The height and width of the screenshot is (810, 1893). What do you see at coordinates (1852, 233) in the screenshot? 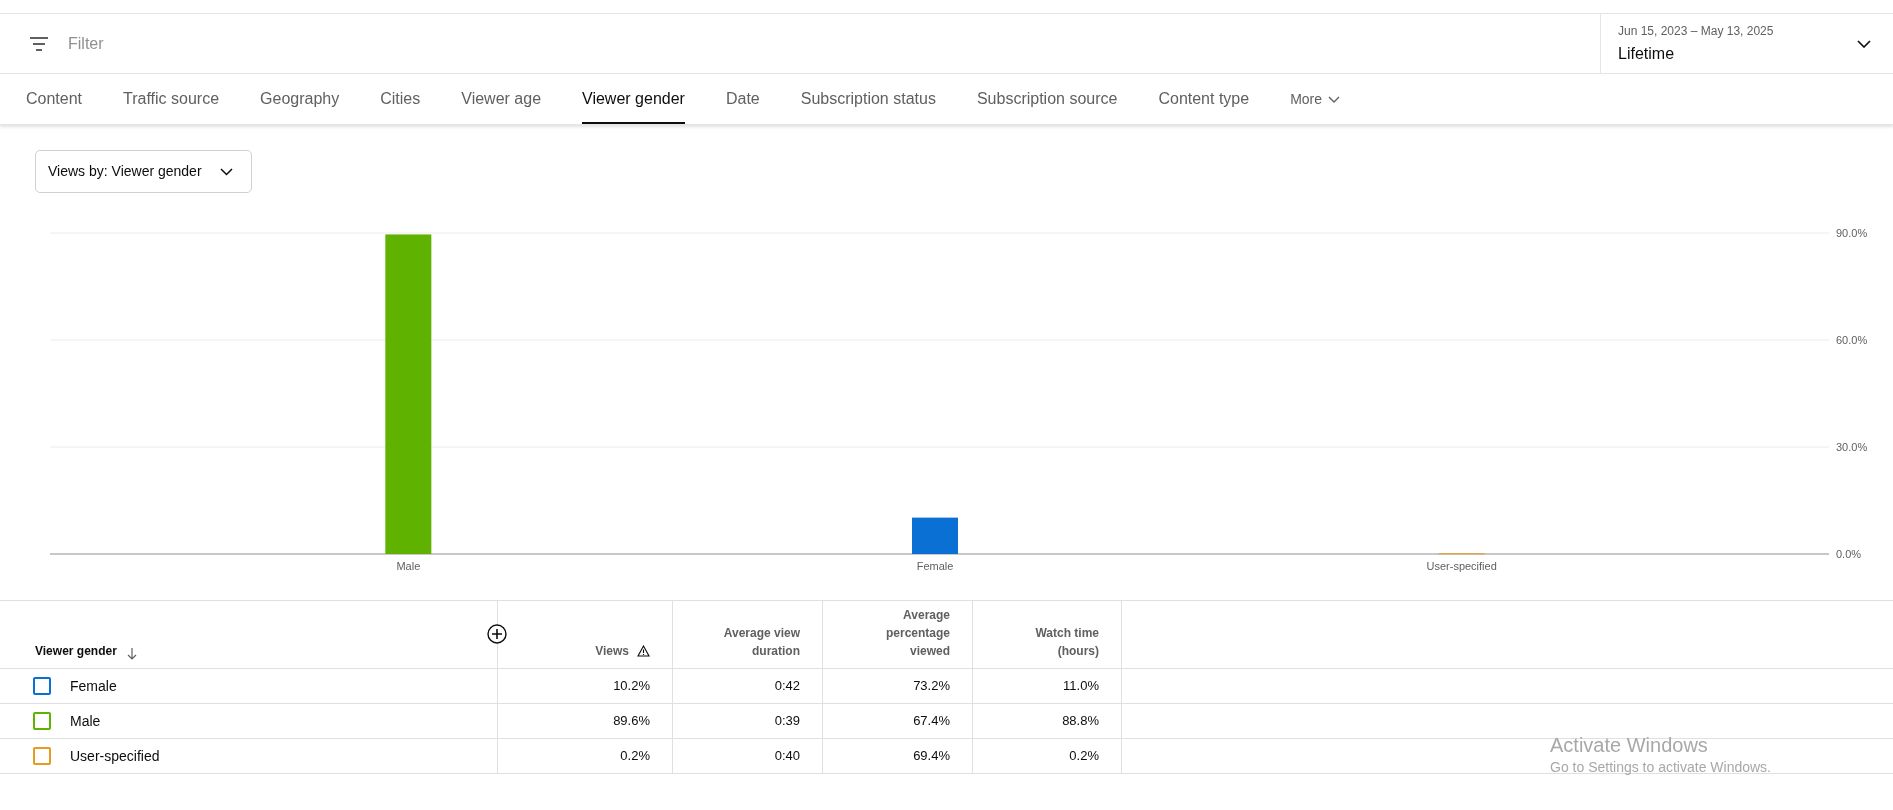
I see `axis-tick-label: 90.0%` at bounding box center [1852, 233].